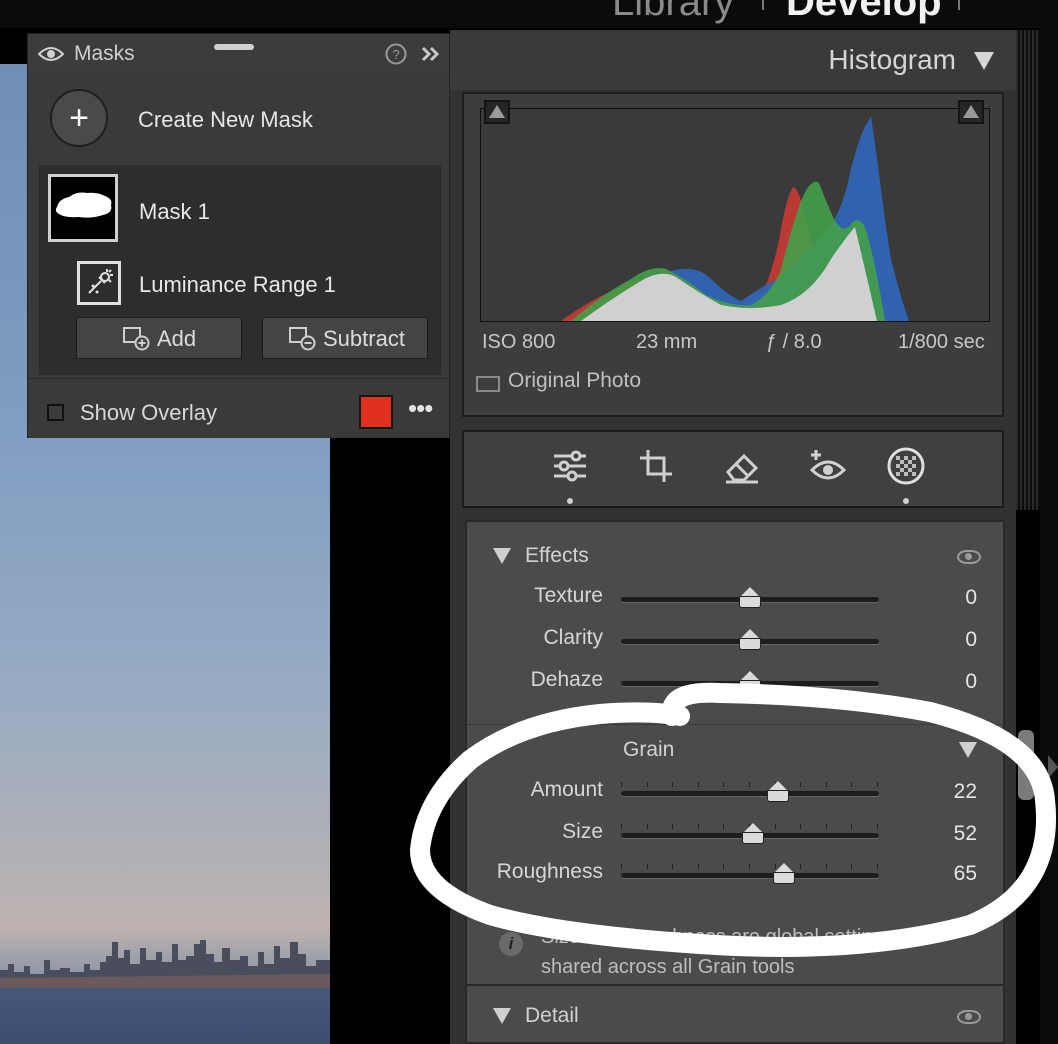 The height and width of the screenshot is (1044, 1058). What do you see at coordinates (750, 793) in the screenshot?
I see `amount-slider` at bounding box center [750, 793].